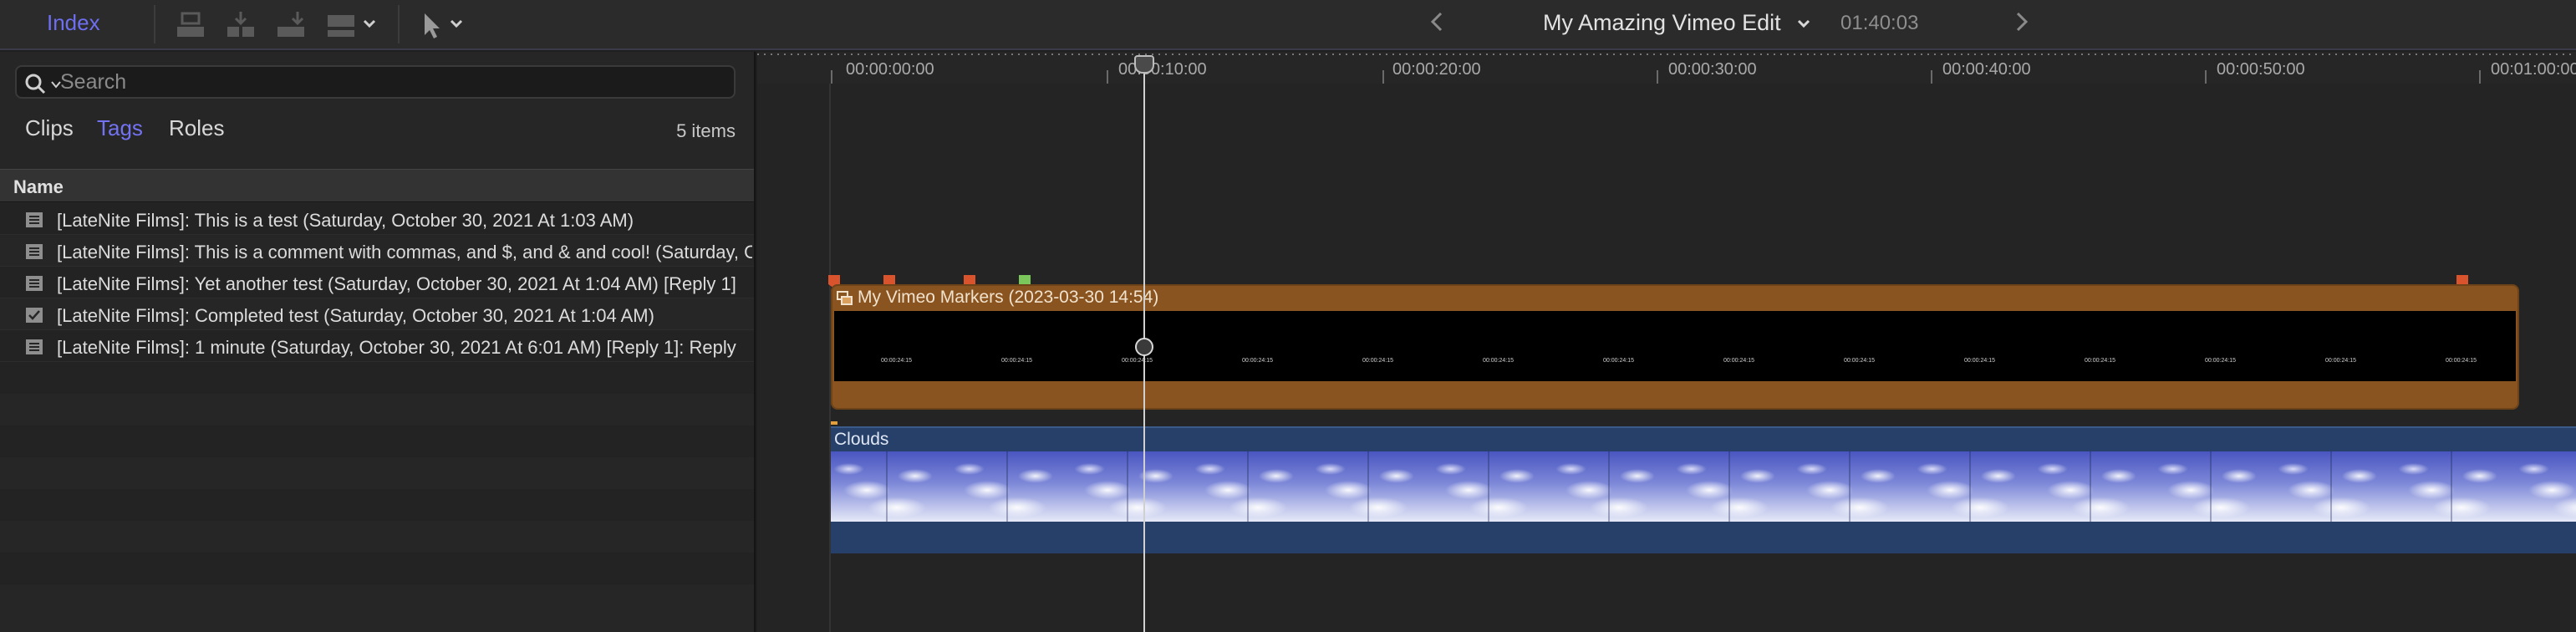 The image size is (2576, 632). Describe the element at coordinates (369, 23) in the screenshot. I see `edit-options-chevron-icon` at that location.